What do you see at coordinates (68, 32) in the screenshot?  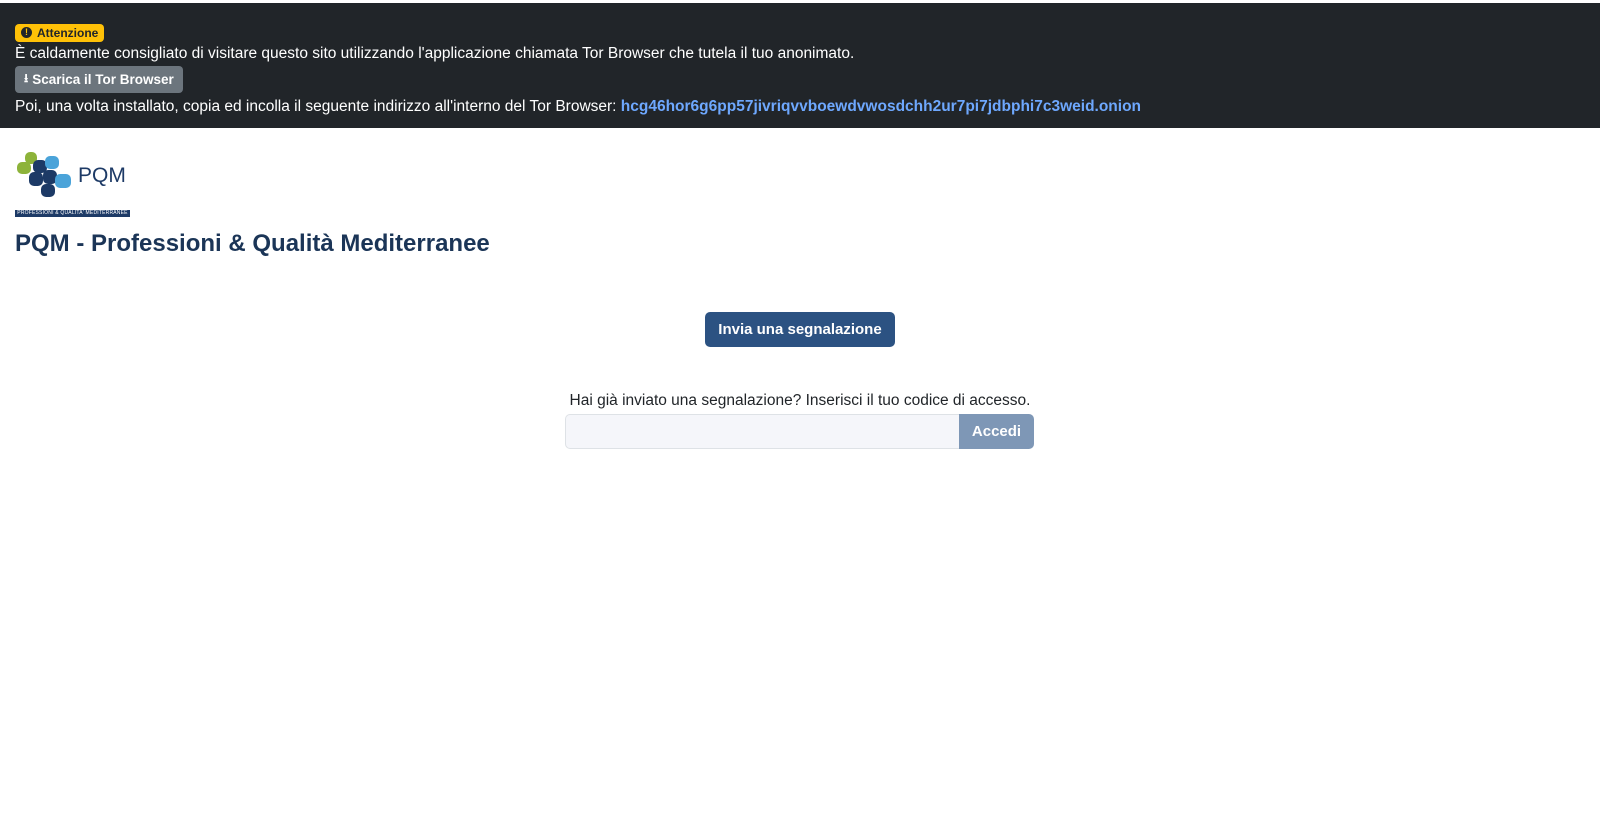 I see `warning-badge-label: Attenzione` at bounding box center [68, 32].